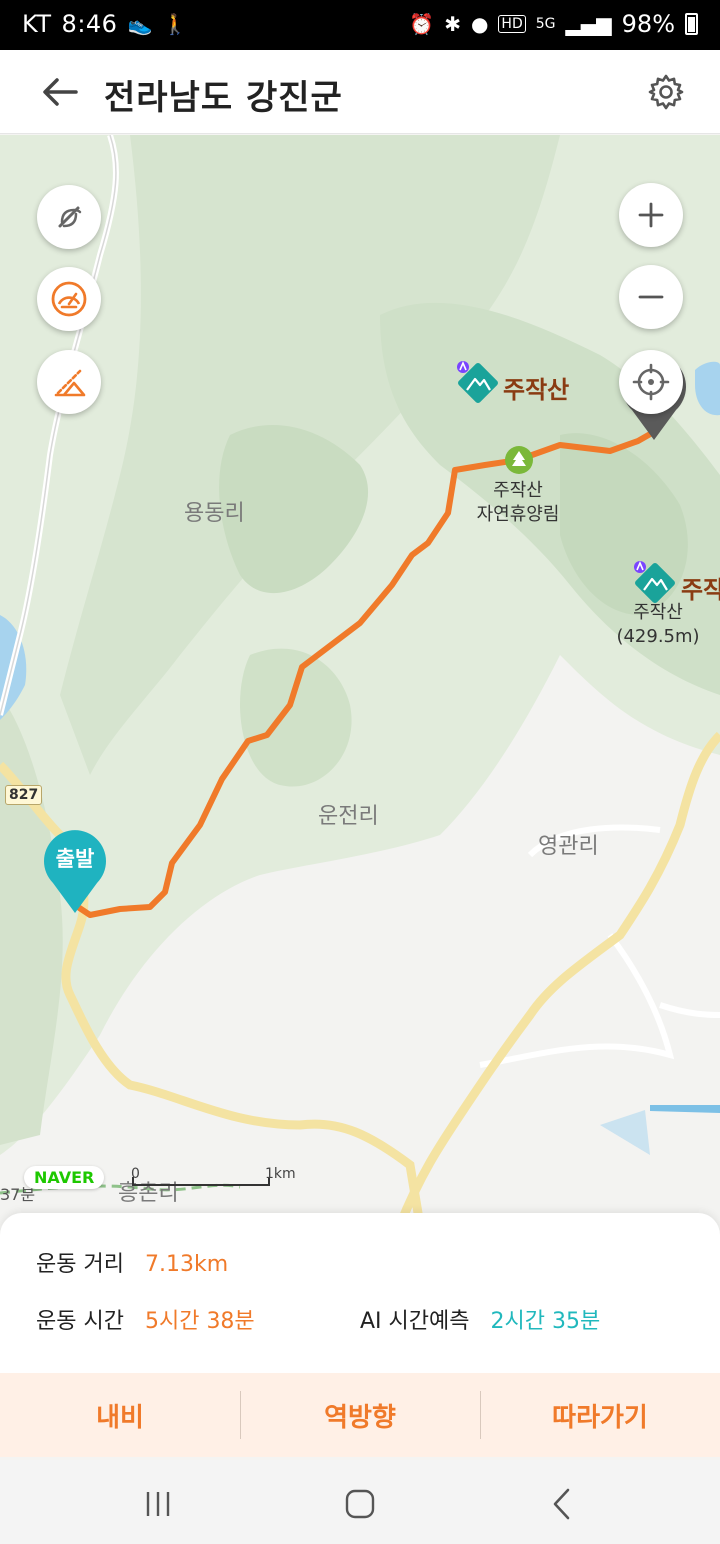  I want to click on peak-label: 주작산 (429.5m), so click(658, 625).